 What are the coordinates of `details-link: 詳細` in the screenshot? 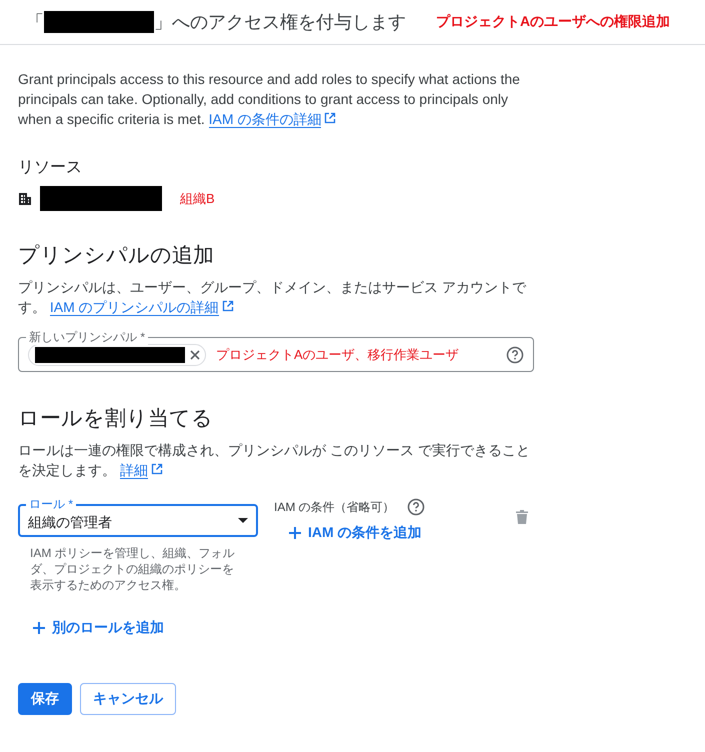 It's located at (134, 470).